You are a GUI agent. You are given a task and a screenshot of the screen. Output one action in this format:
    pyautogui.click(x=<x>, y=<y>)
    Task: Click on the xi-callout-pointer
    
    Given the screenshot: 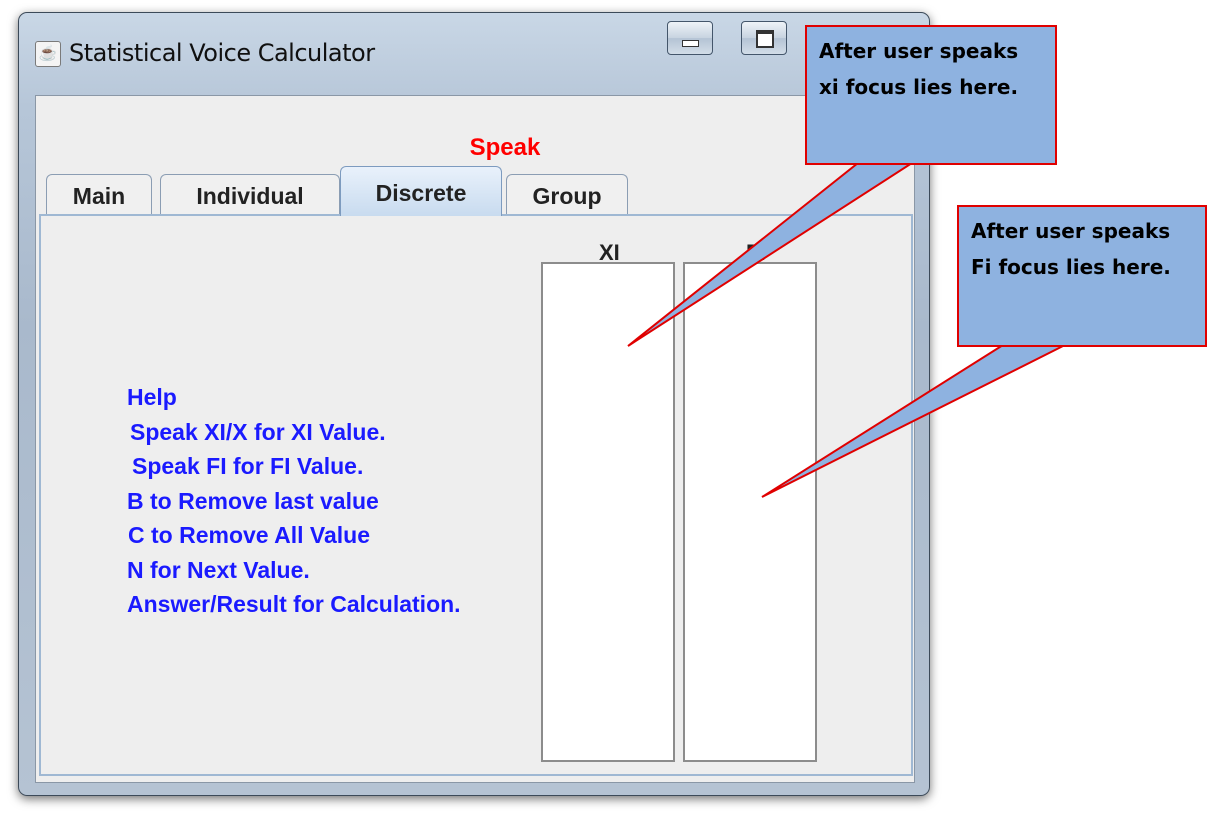 What is the action you would take?
    pyautogui.click(x=771, y=254)
    